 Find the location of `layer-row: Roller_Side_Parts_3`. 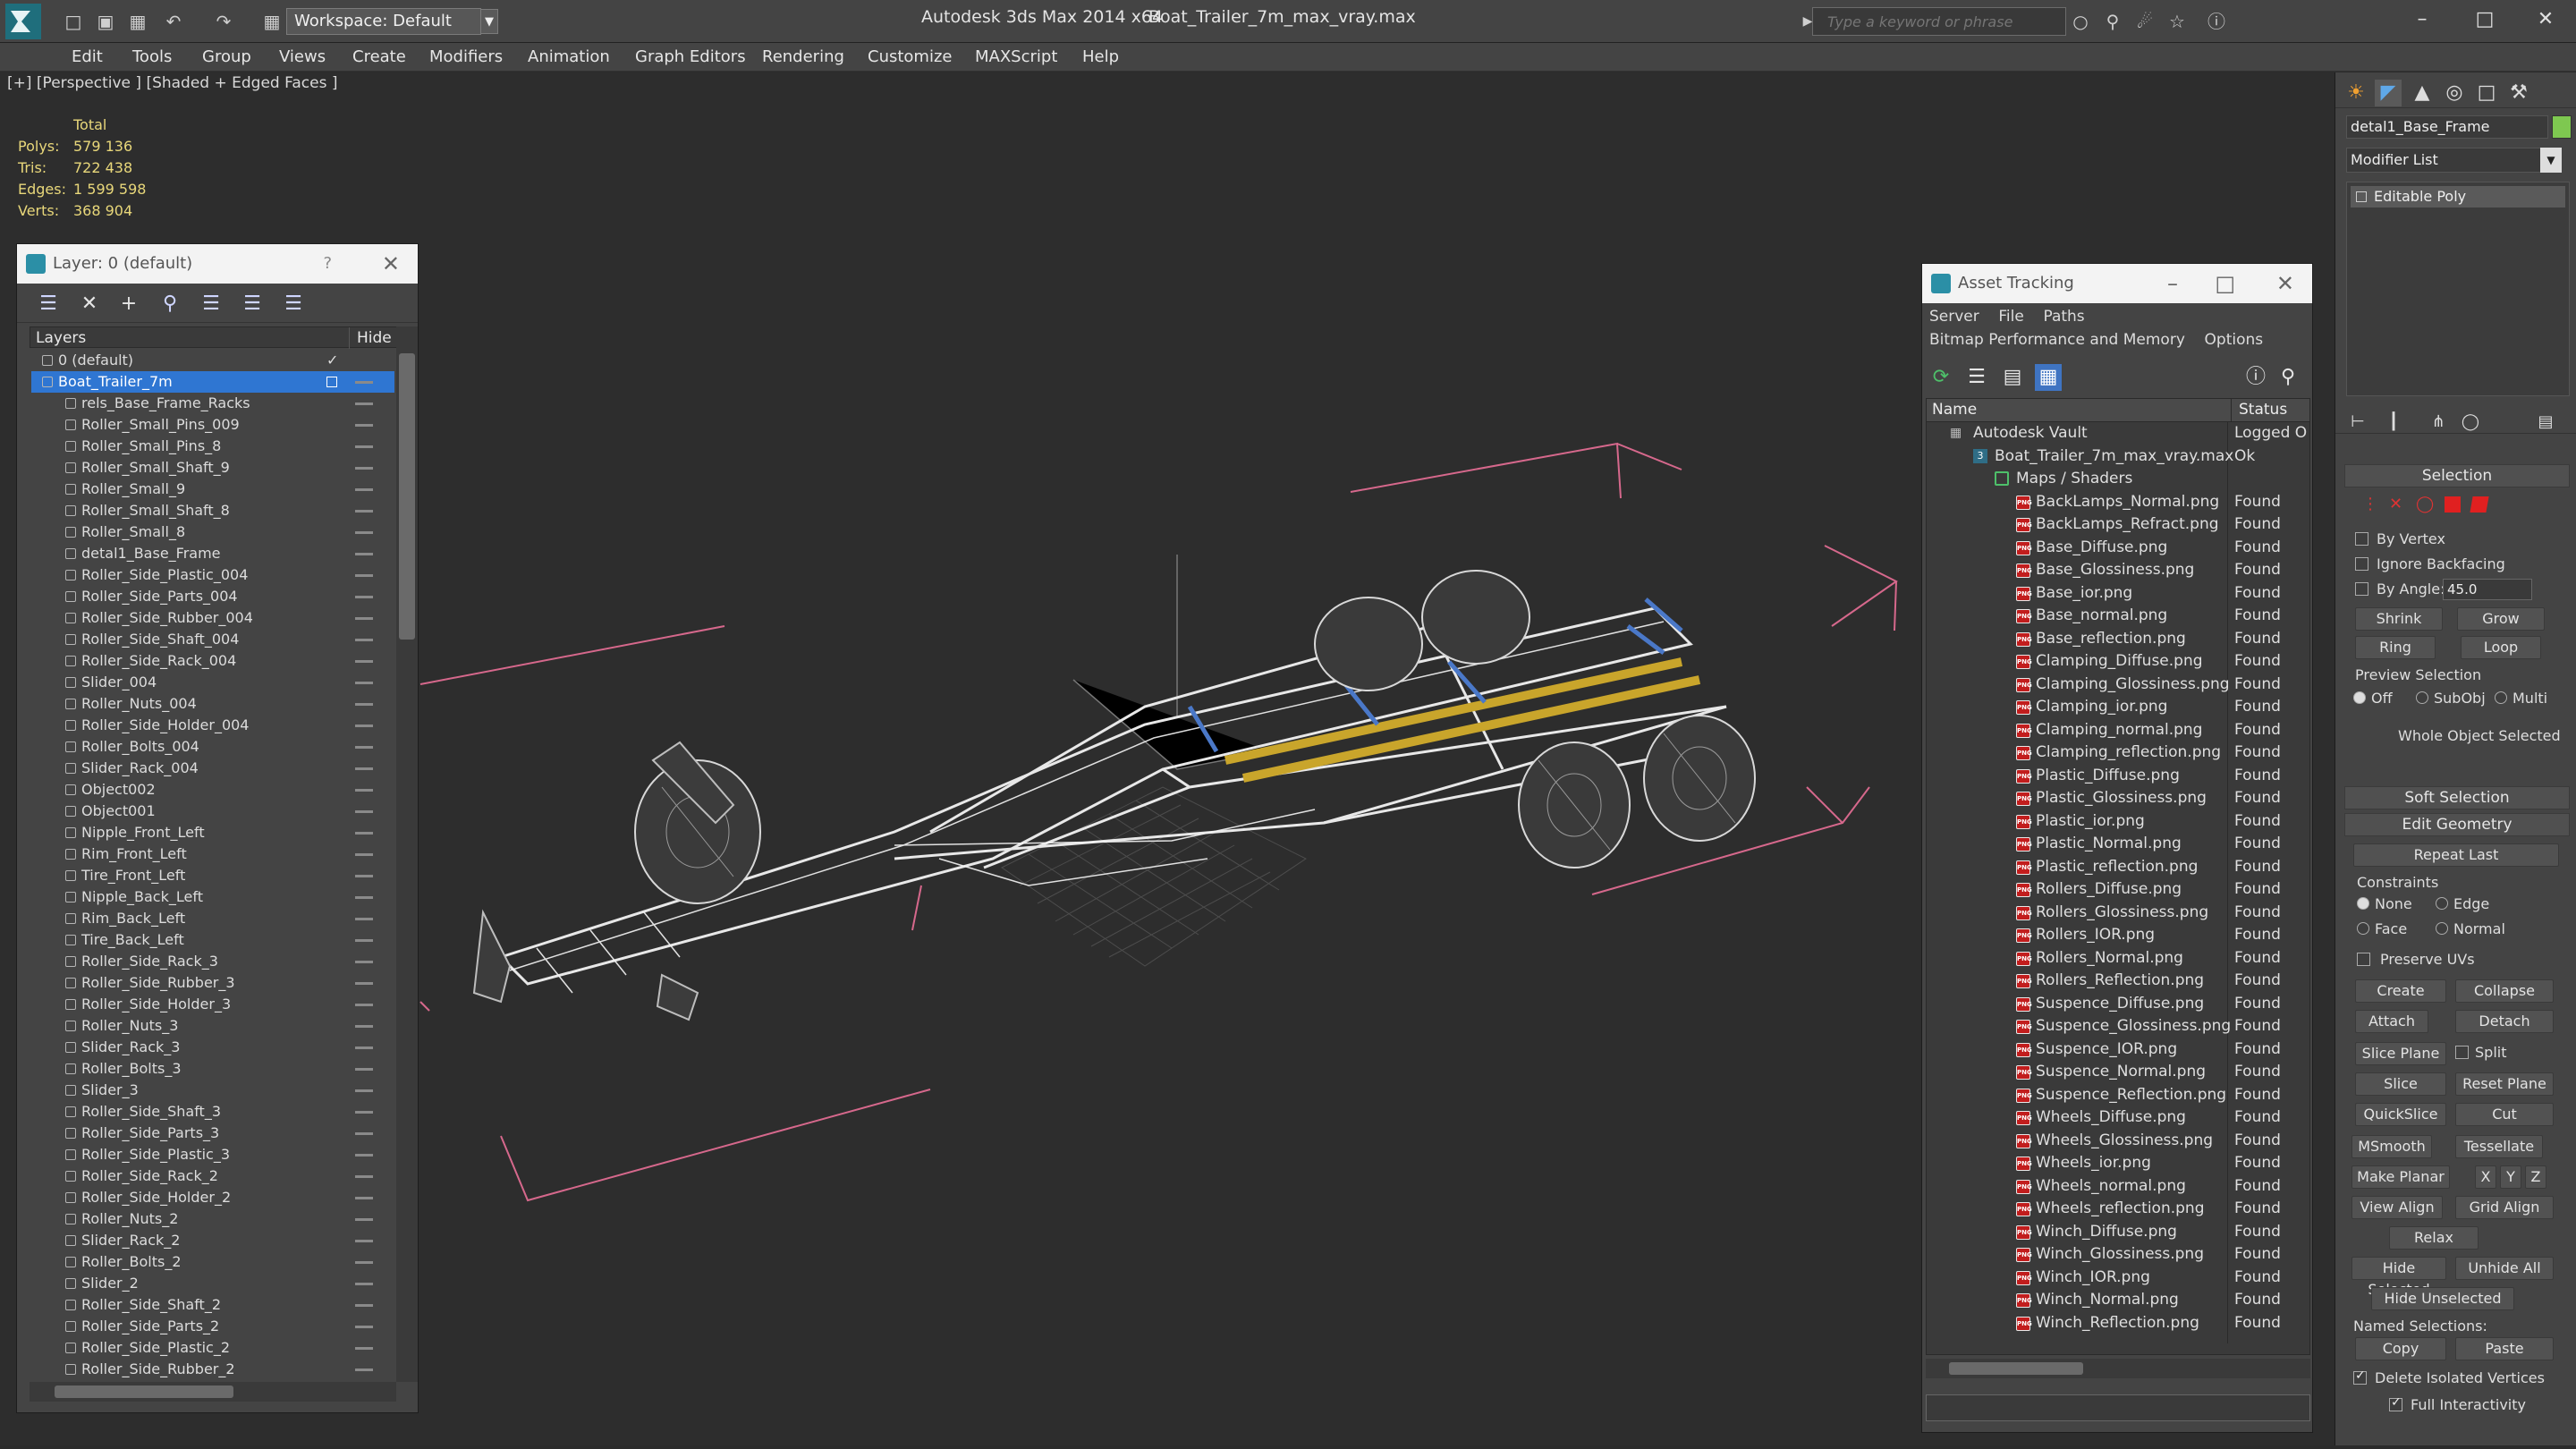

layer-row: Roller_Side_Parts_3 is located at coordinates (212, 1133).